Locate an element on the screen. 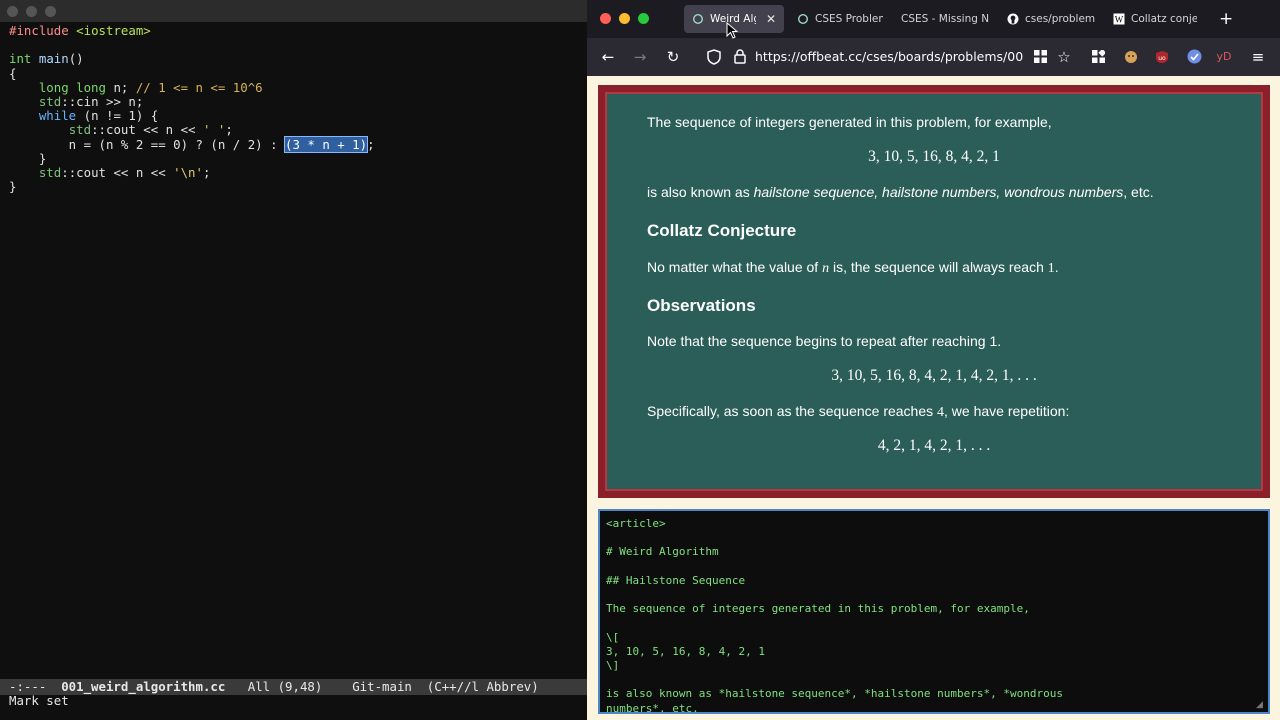  math-sequence-1: 3, 10, 5, 16, 8, 4, 2, 1 is located at coordinates (934, 156).